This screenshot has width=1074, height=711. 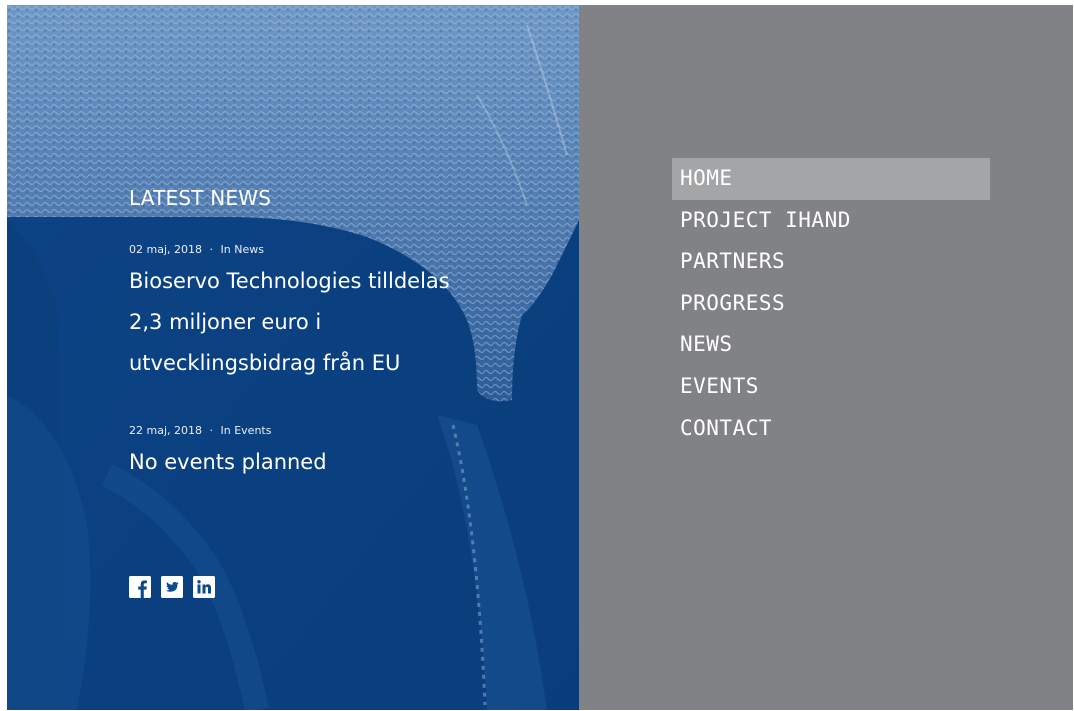 What do you see at coordinates (831, 221) in the screenshot?
I see `nav-item-project-ihand: PROJECT IHAND` at bounding box center [831, 221].